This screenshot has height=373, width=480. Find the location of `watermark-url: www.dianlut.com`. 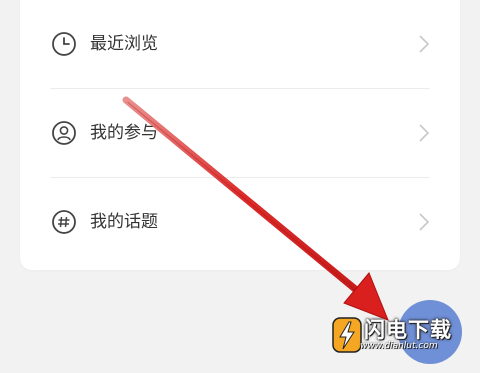

watermark-url: www.dianlut.com is located at coordinates (399, 346).